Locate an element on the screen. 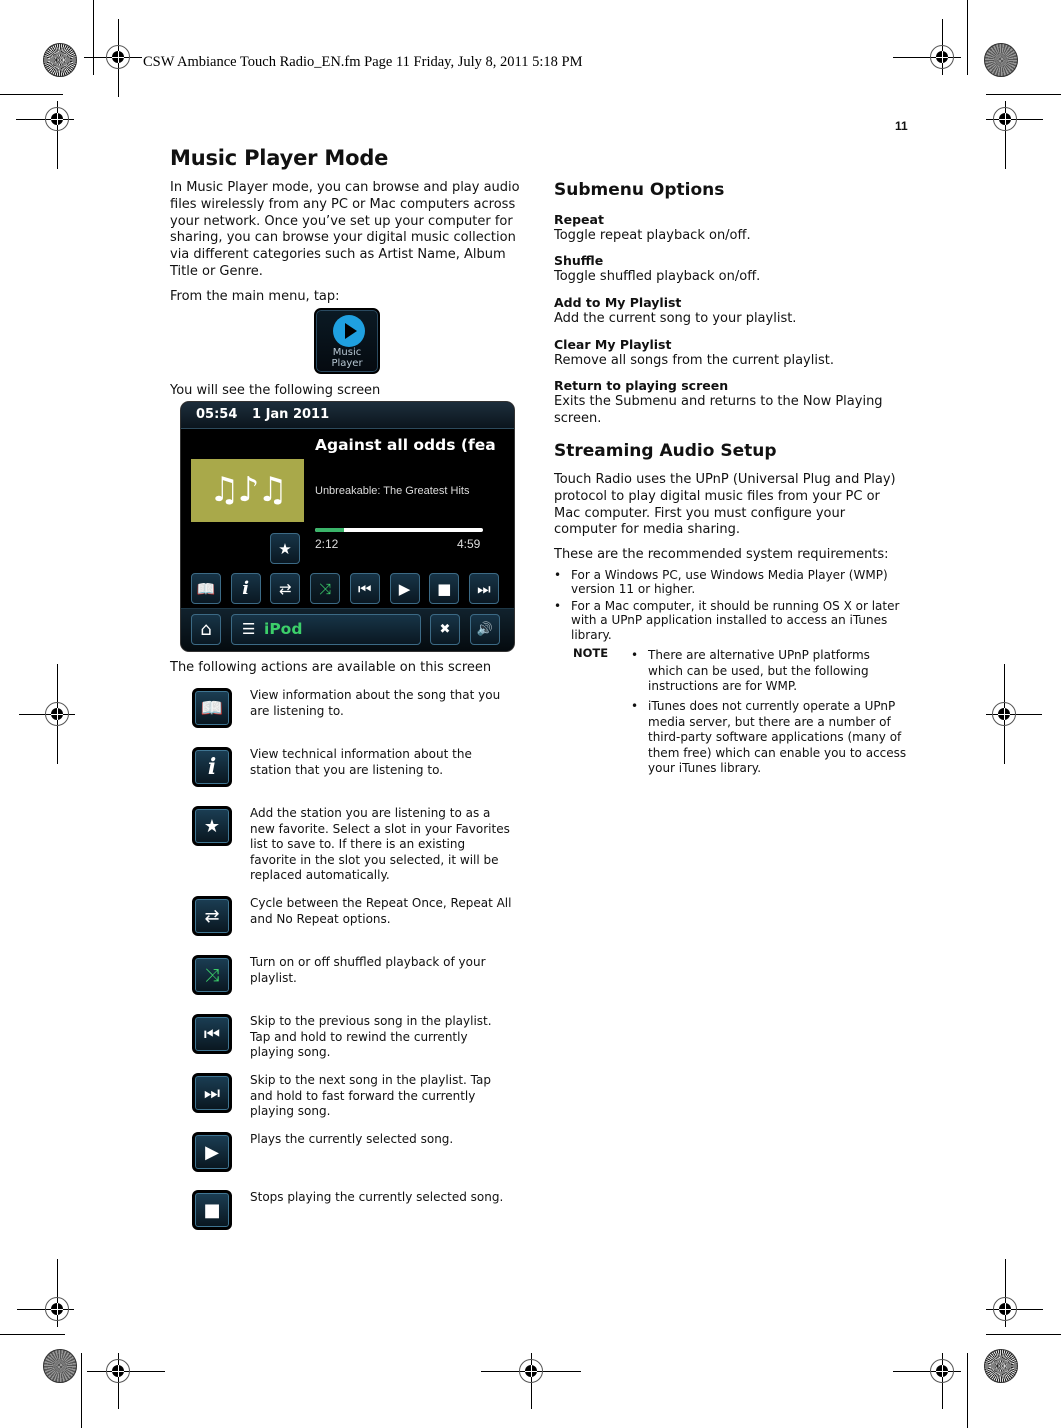 The image size is (1061, 1428). album-name: Unbreakable: The Greatest Hits is located at coordinates (392, 491).